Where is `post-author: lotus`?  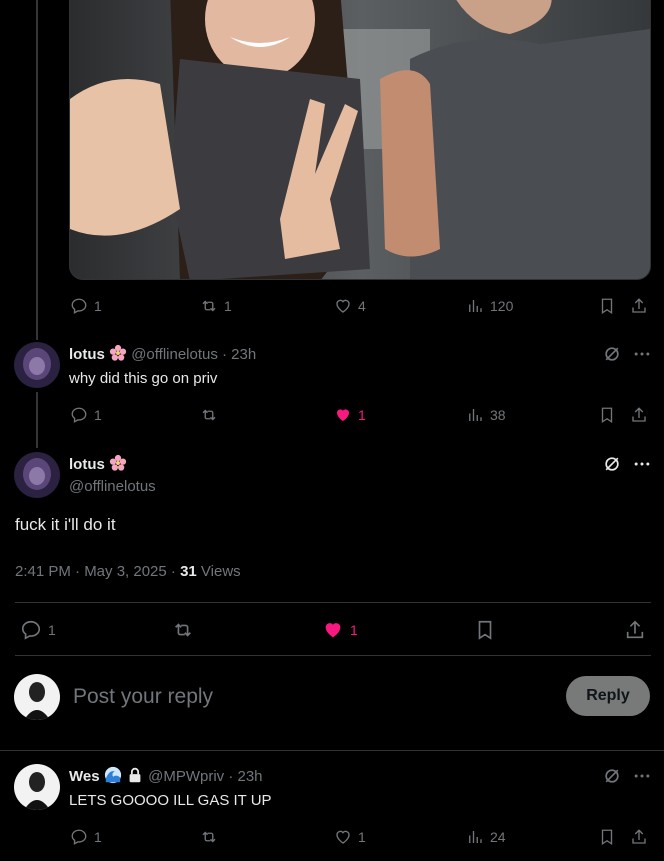 post-author: lotus is located at coordinates (98, 463).